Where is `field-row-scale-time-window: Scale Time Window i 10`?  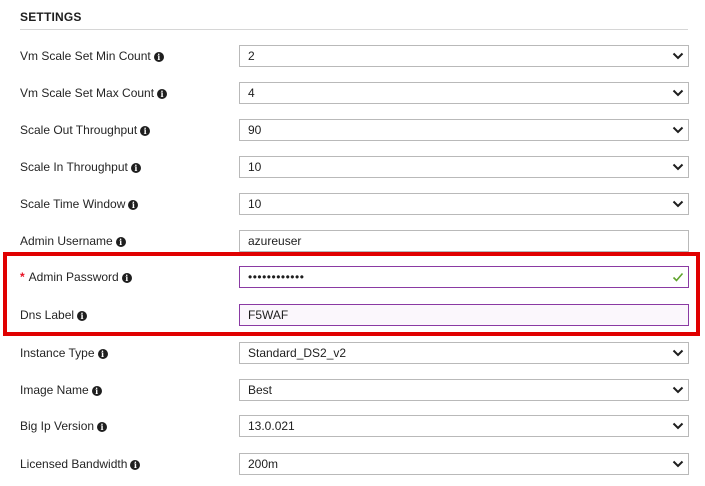 field-row-scale-time-window: Scale Time Window i 10 is located at coordinates (352, 204).